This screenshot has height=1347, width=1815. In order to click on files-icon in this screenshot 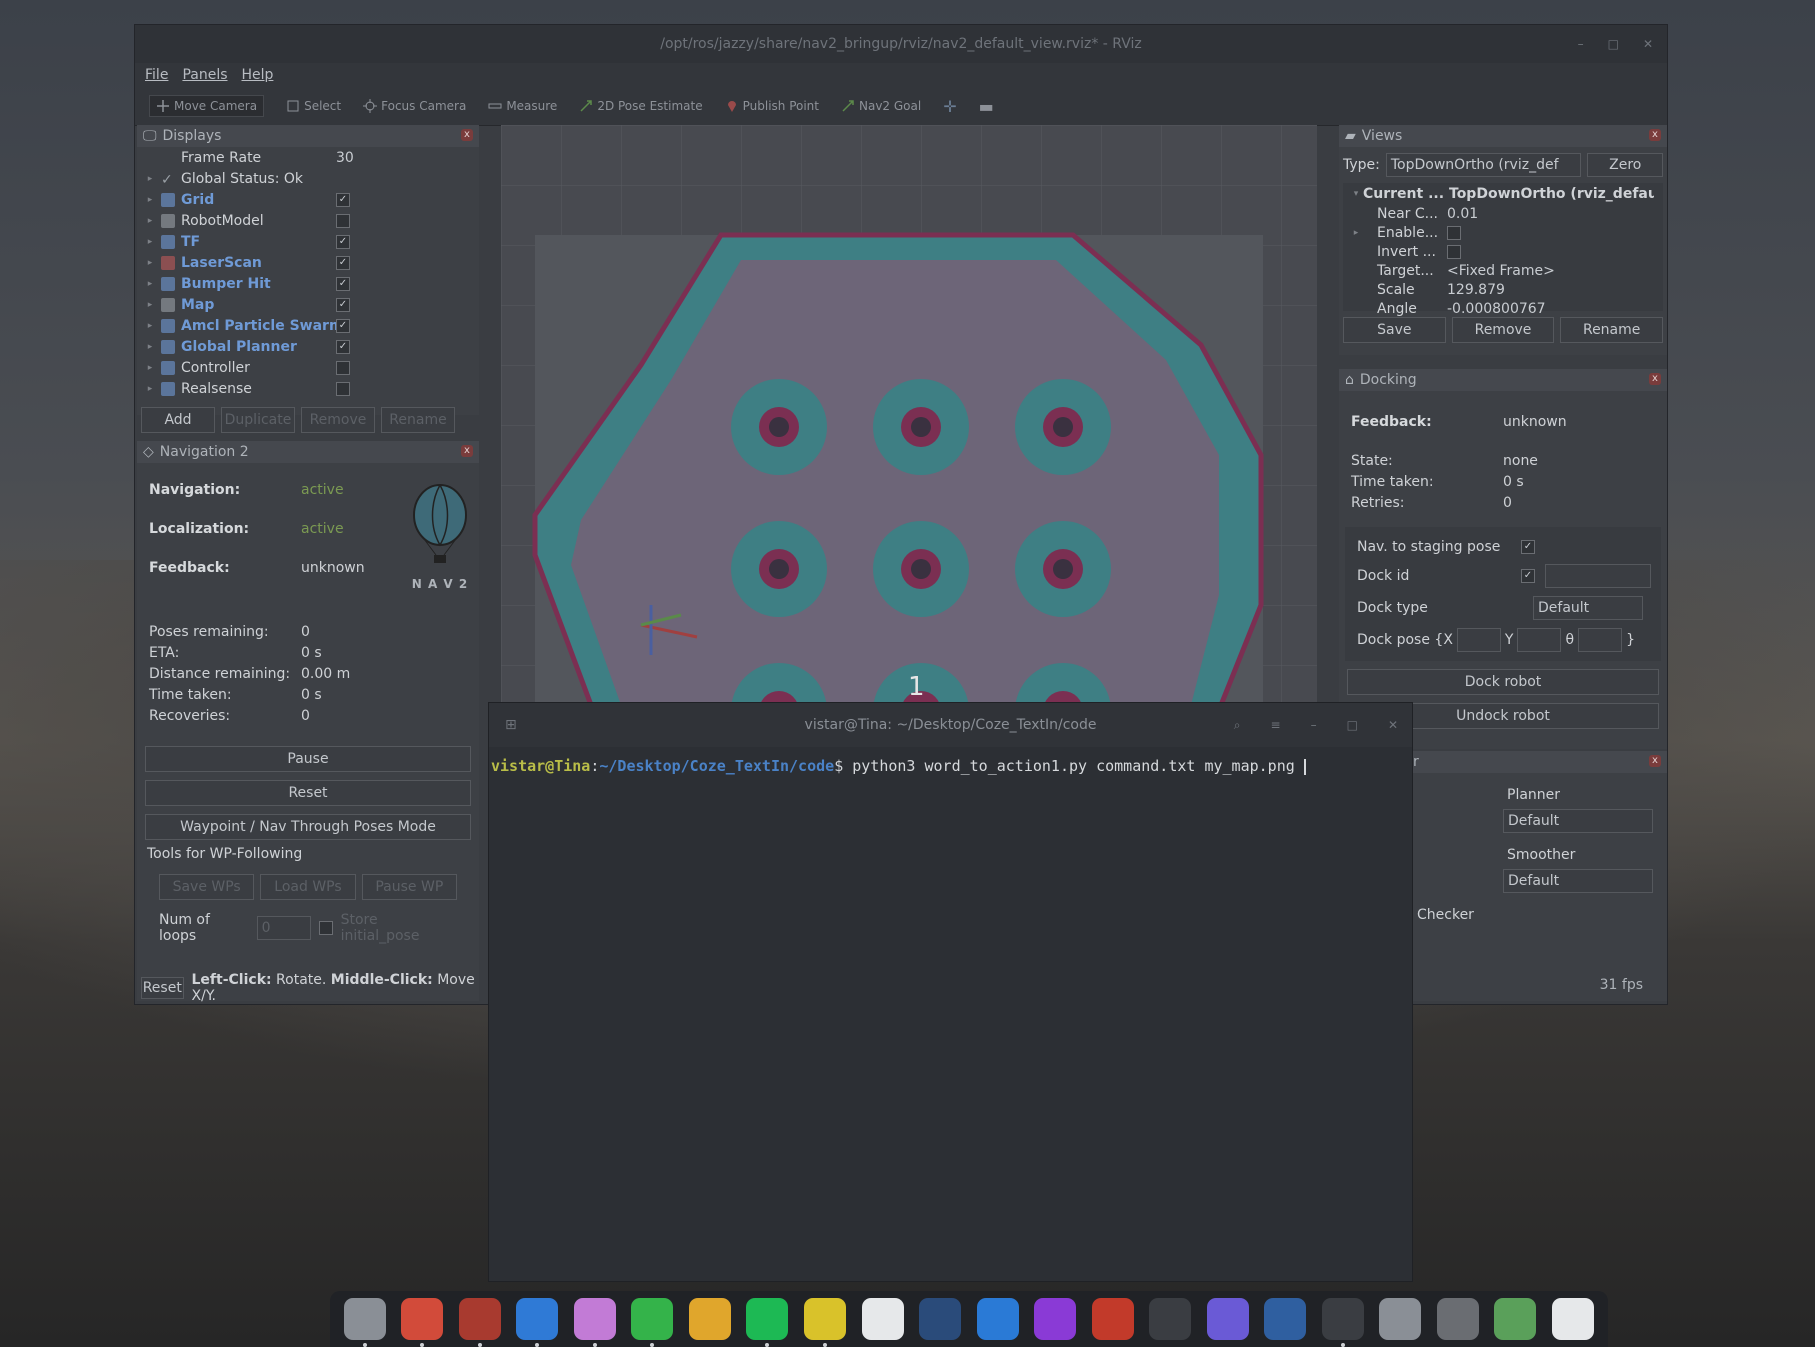, I will do `click(364, 1322)`.